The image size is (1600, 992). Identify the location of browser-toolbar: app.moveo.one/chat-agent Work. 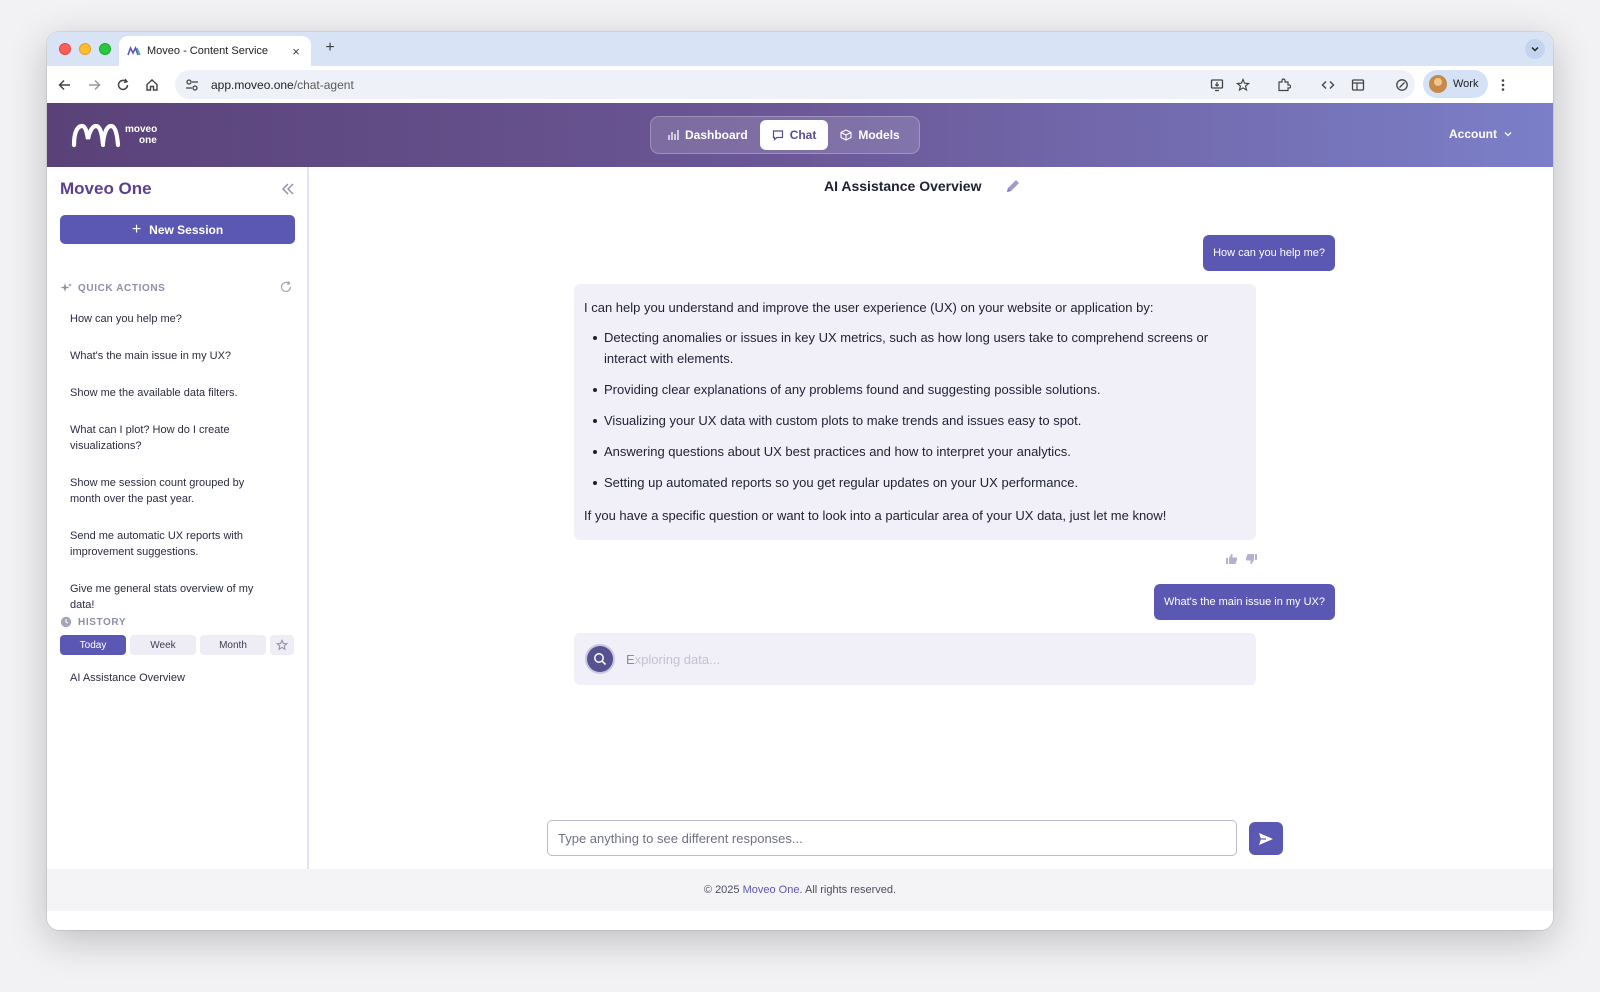
(800, 84).